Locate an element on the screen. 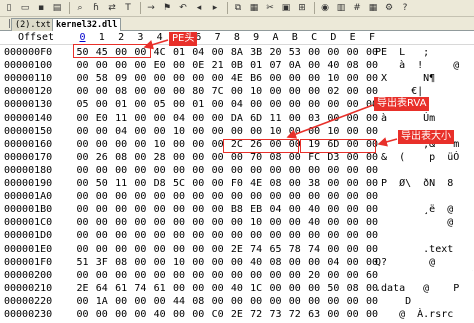 The image size is (474, 323). ascii-text: Q? @ is located at coordinates (424, 263).